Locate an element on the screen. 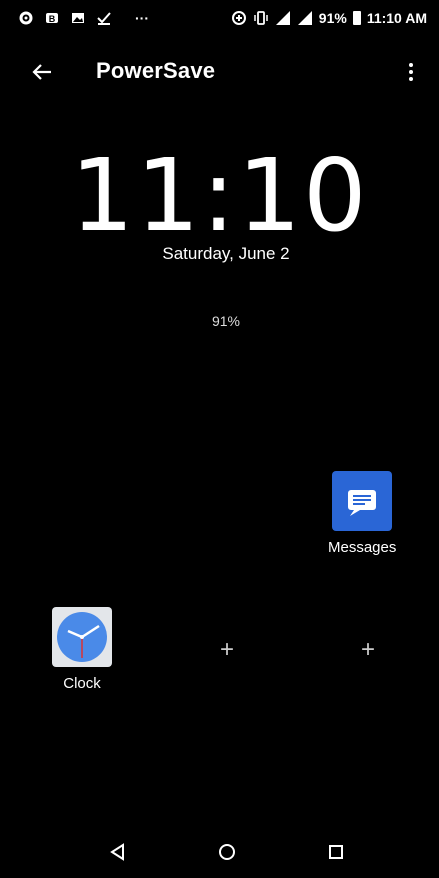 The height and width of the screenshot is (878, 439). checkmark-icon is located at coordinates (104, 18).